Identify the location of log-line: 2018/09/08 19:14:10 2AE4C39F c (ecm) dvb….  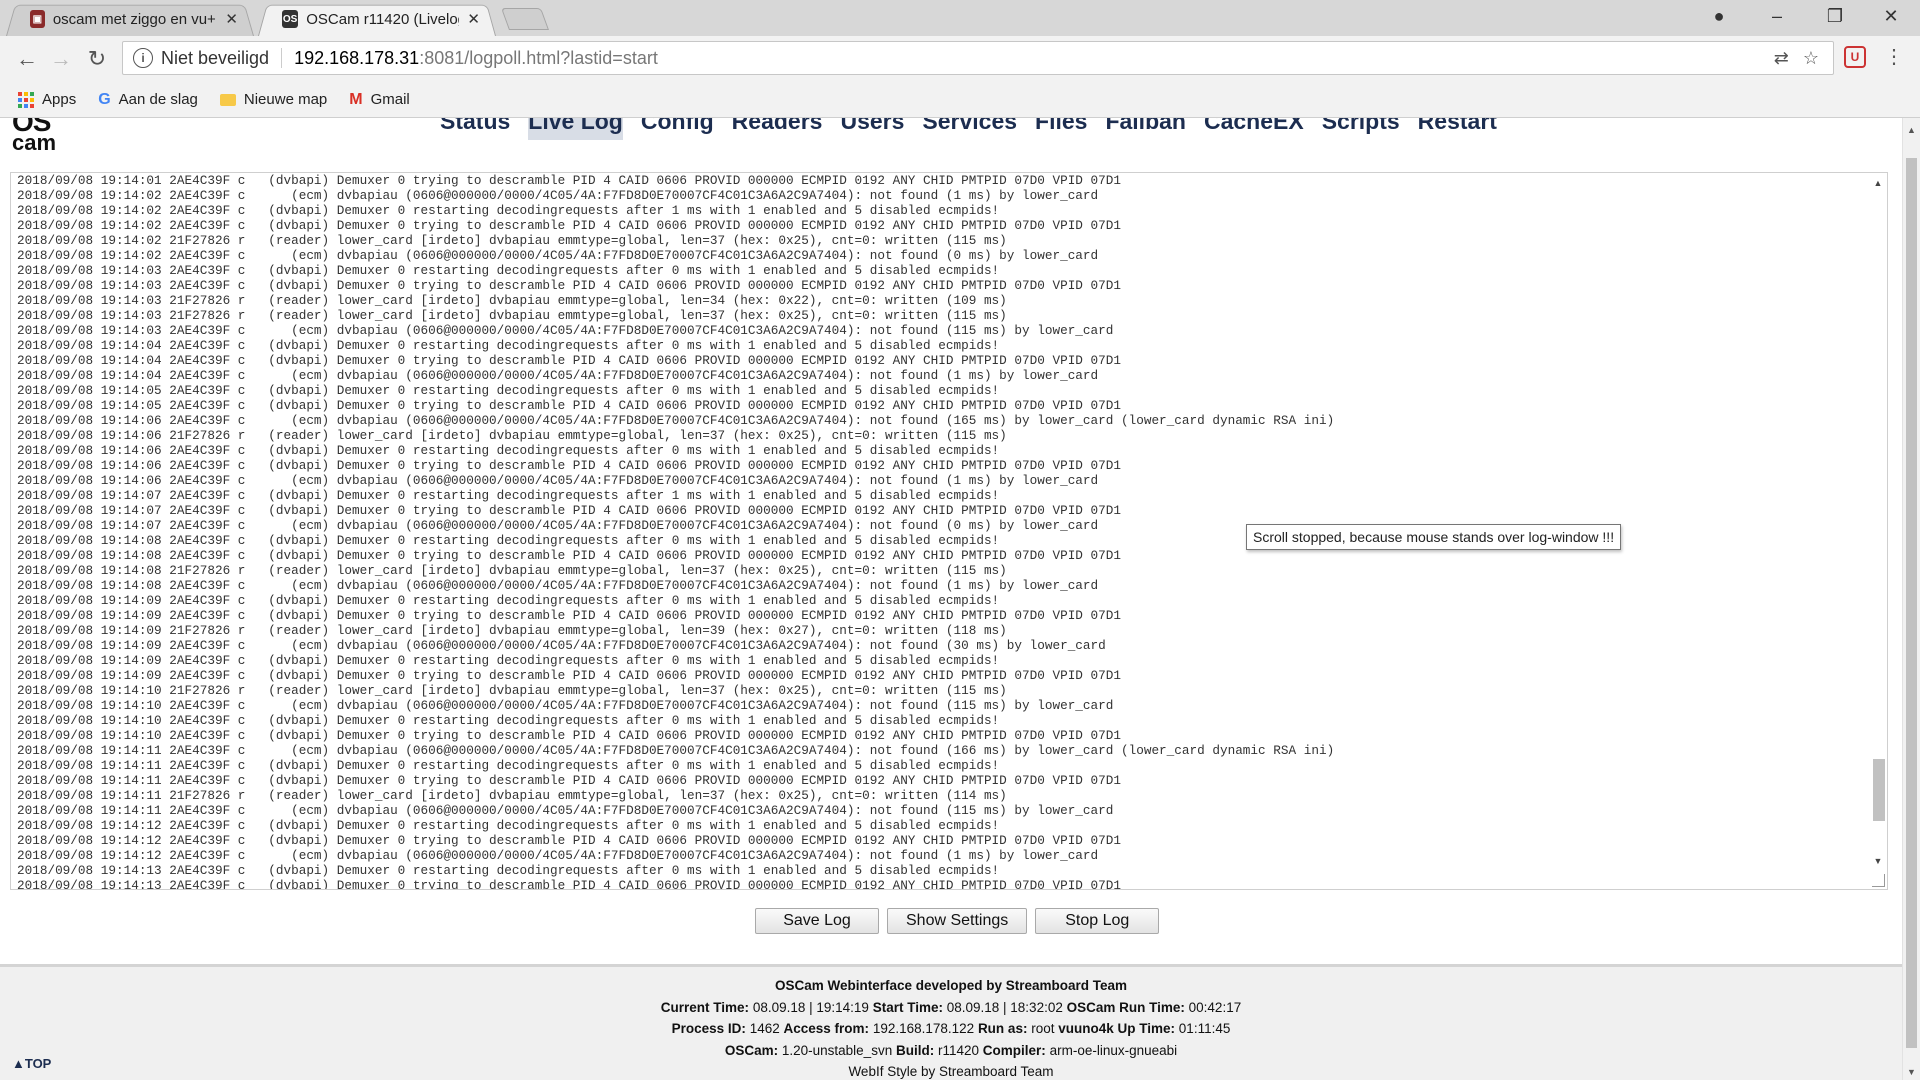
(565, 705).